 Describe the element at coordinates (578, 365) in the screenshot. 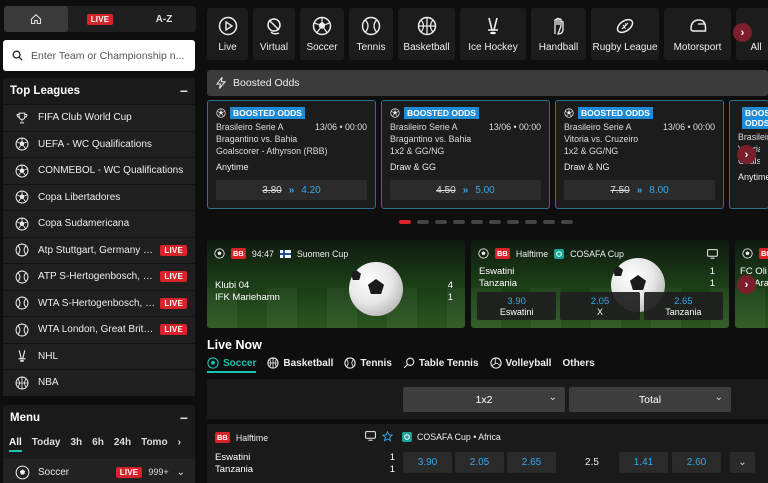

I see `tab-others: Others` at that location.